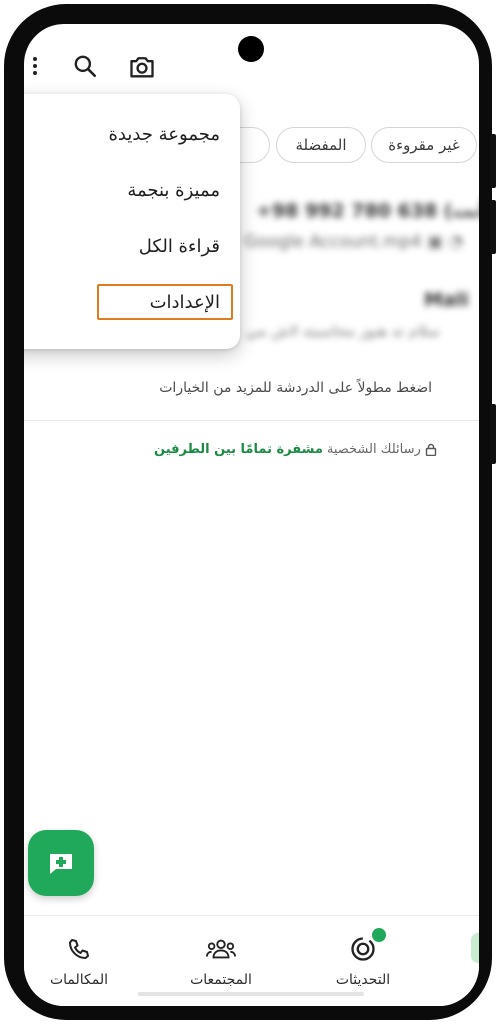  I want to click on chats-tab-edge, so click(475, 948).